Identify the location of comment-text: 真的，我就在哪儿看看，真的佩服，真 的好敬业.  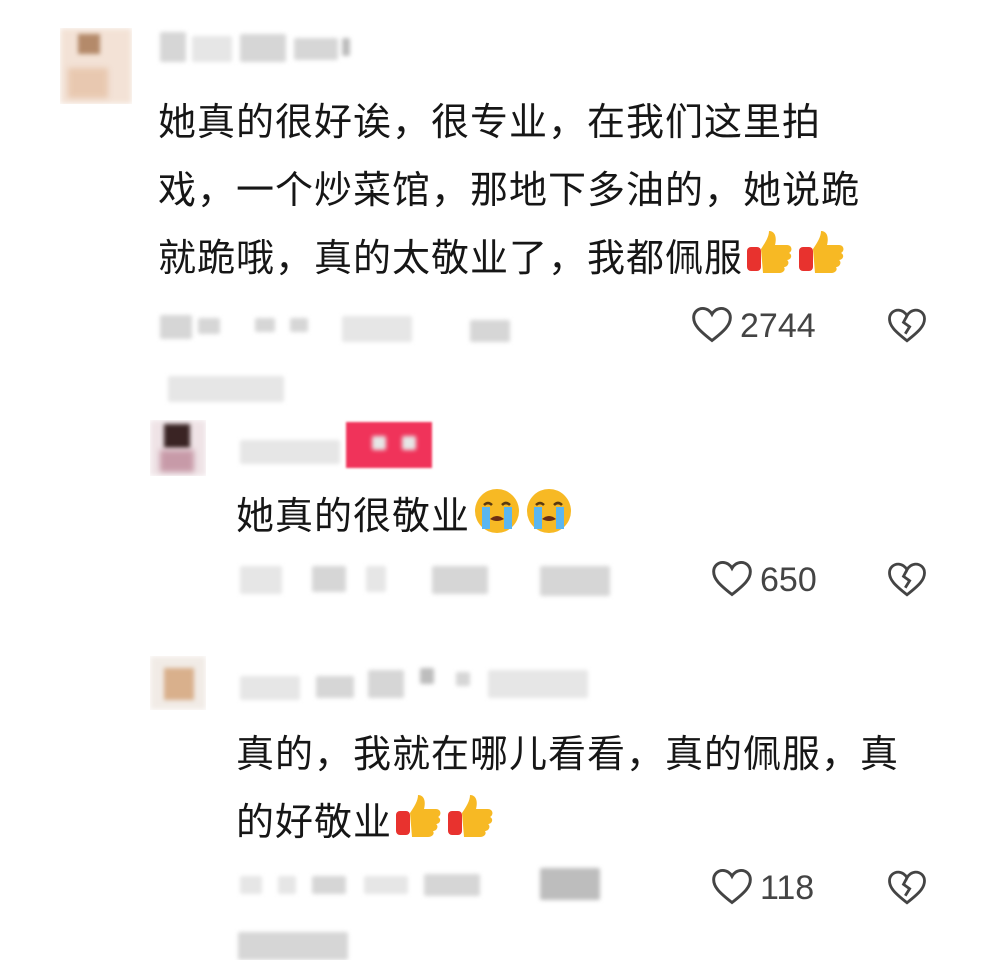
(596, 791).